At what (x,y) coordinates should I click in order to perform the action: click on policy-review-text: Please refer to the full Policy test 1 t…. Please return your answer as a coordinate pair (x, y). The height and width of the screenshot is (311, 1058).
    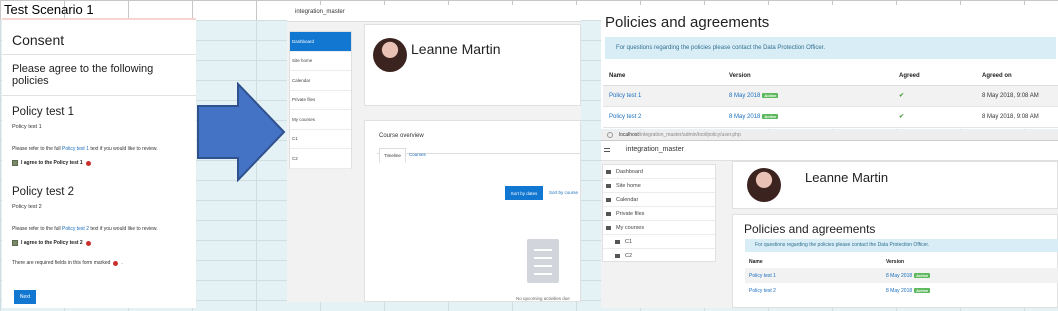
    Looking at the image, I should click on (99, 144).